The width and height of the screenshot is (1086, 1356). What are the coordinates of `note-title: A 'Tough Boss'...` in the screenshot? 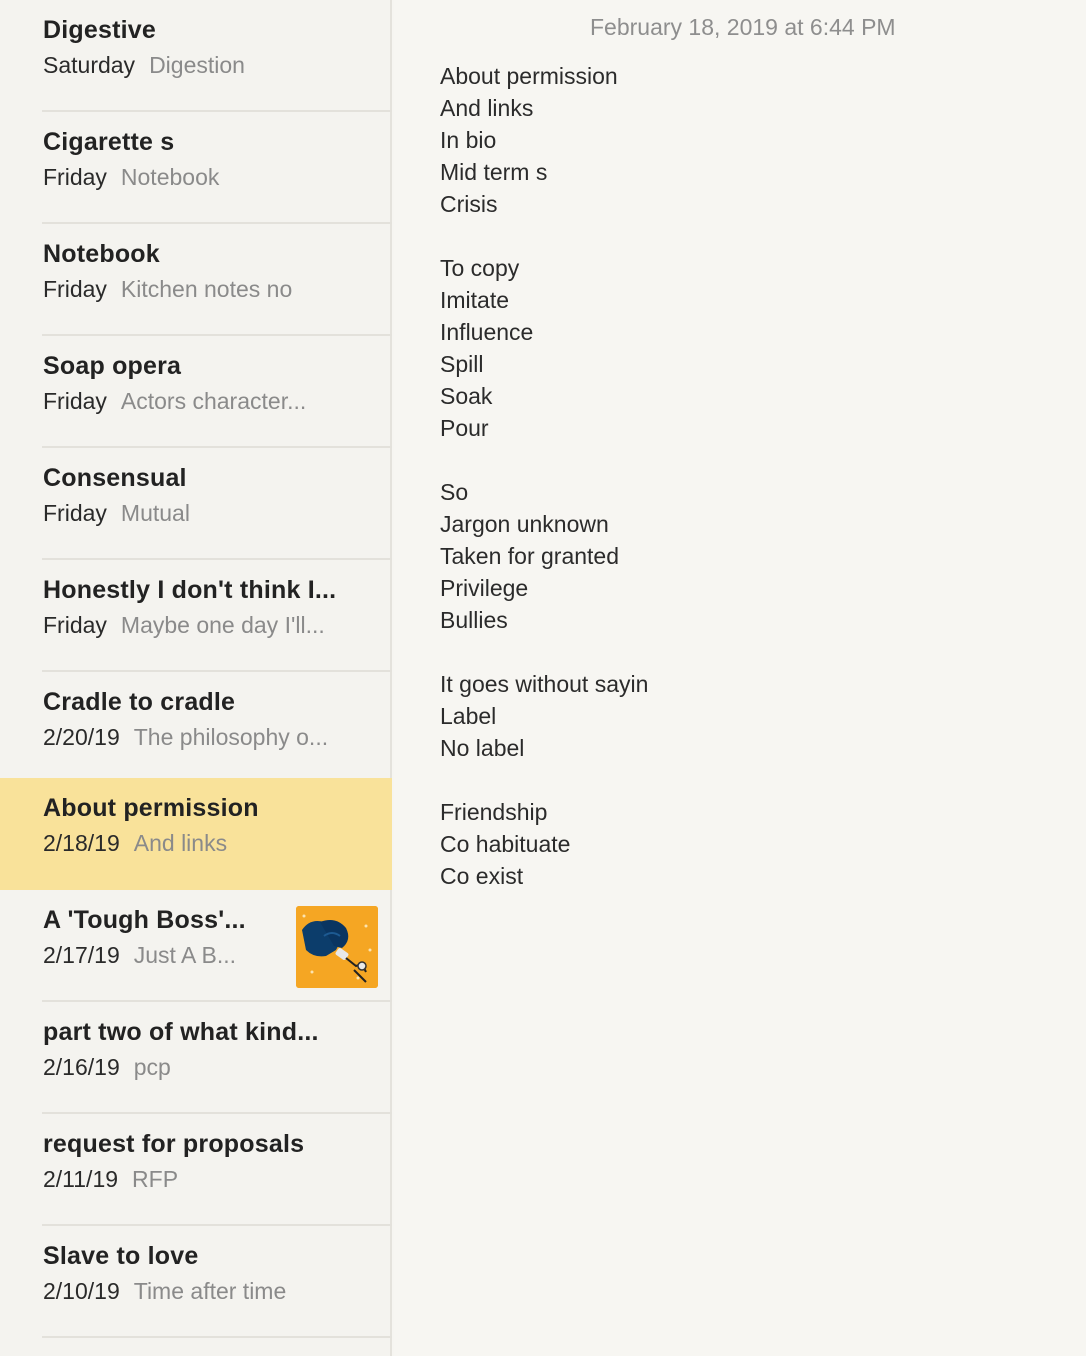 It's located at (144, 920).